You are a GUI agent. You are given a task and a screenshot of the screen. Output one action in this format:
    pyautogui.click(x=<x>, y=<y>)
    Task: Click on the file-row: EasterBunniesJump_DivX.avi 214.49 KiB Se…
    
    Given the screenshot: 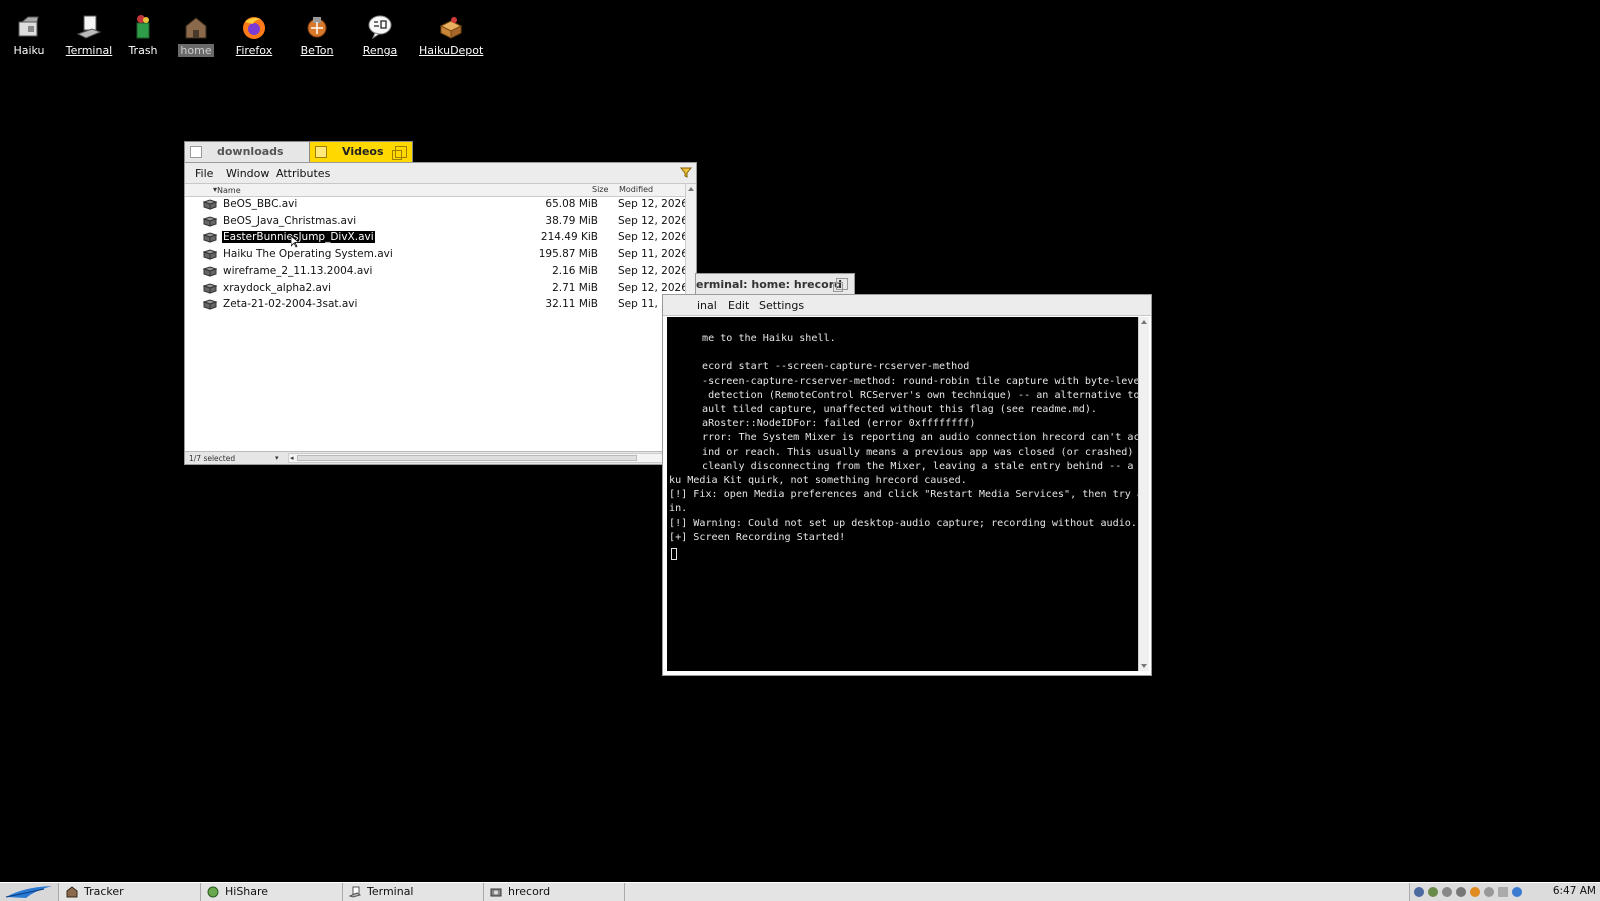 What is the action you would take?
    pyautogui.click(x=438, y=239)
    